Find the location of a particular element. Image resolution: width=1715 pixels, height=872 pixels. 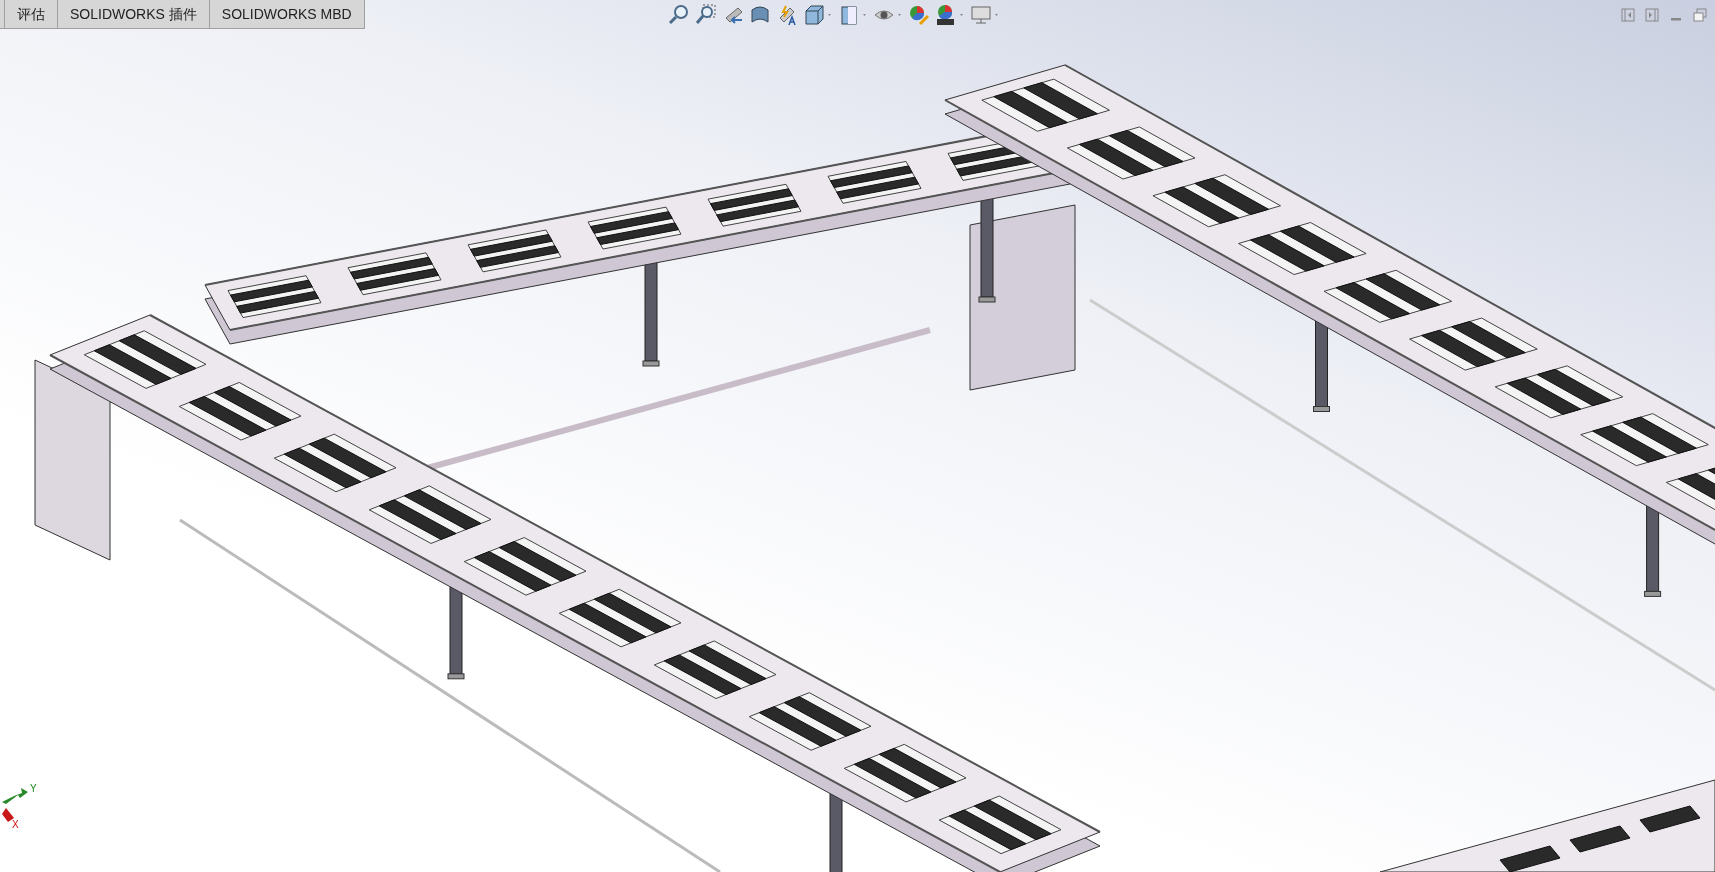

view-orientation-icon is located at coordinates (818, 15).